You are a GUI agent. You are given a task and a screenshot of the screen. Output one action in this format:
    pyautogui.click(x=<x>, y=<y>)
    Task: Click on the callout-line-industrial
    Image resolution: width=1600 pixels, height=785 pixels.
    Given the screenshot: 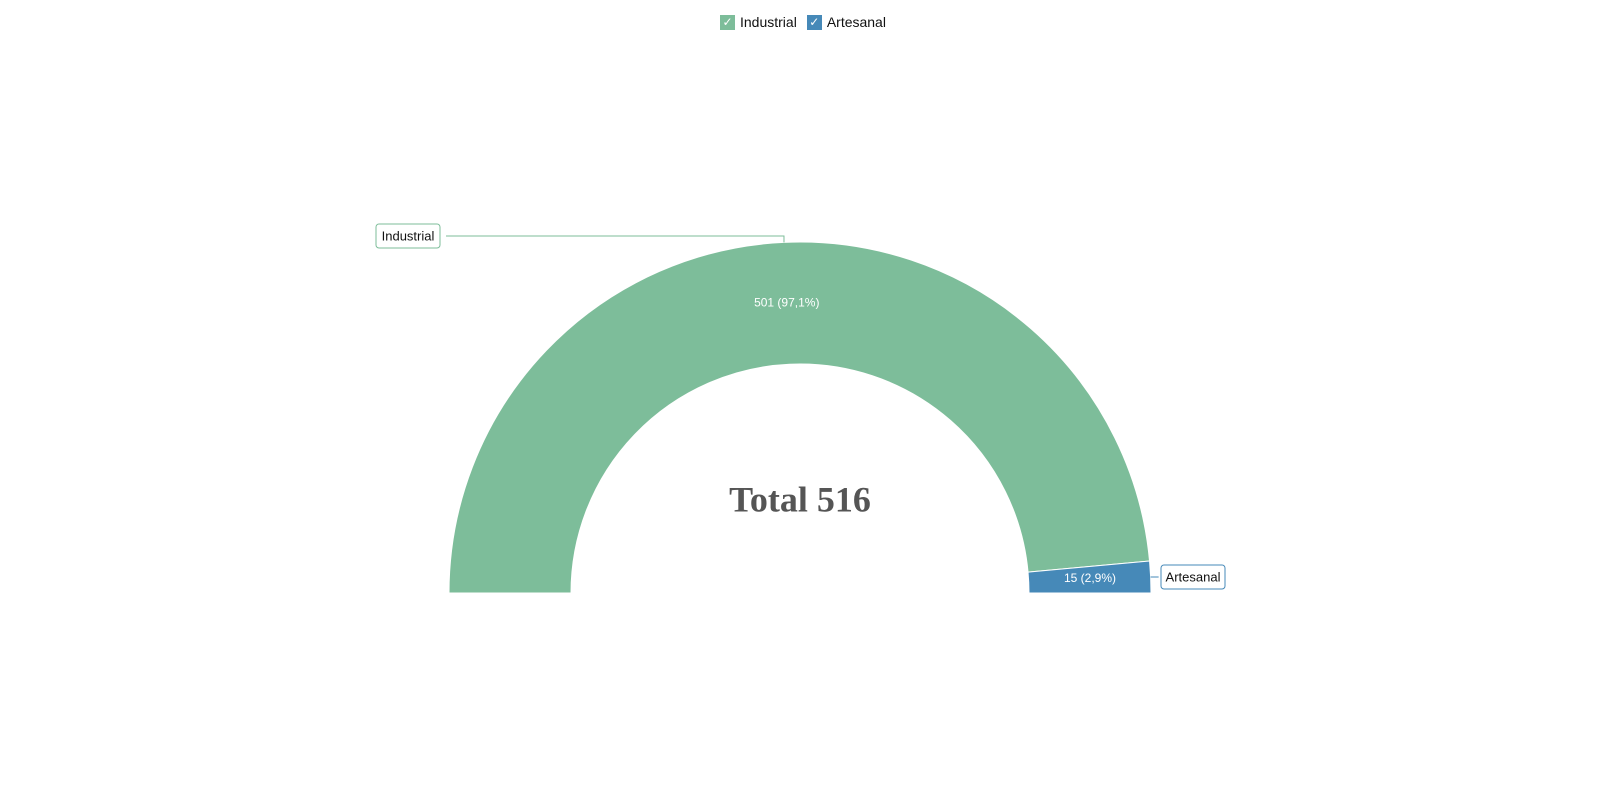 What is the action you would take?
    pyautogui.click(x=615, y=239)
    